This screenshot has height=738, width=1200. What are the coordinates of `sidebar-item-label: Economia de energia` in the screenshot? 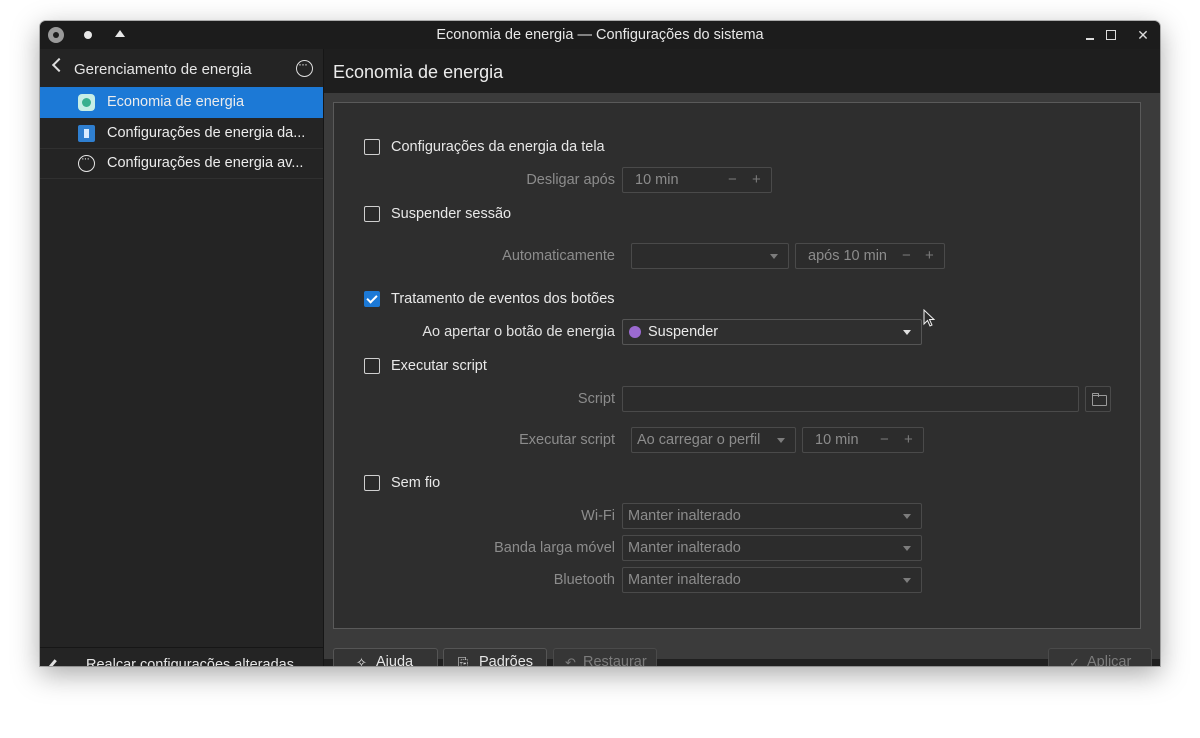 It's located at (176, 102).